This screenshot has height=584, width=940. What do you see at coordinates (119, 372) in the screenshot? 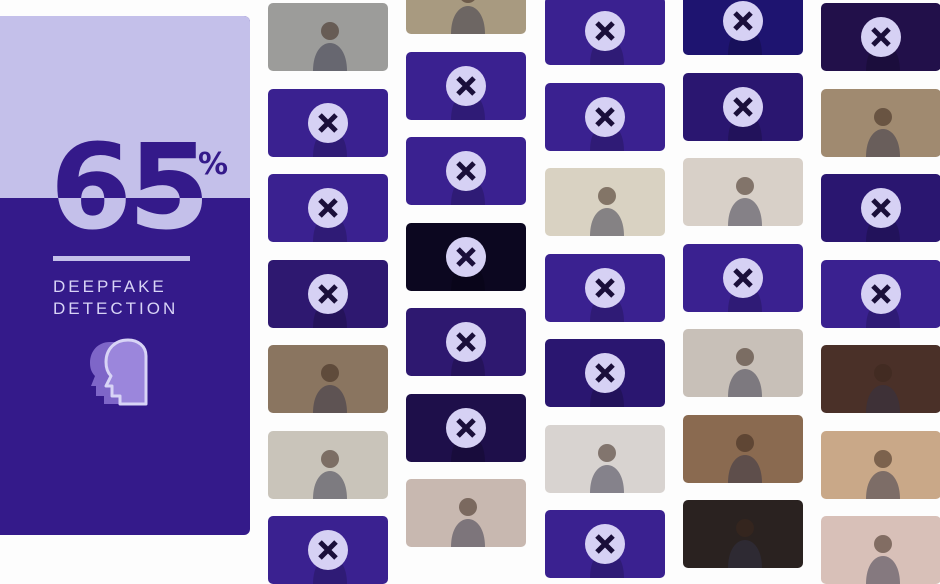
I see `head-profile-icon` at bounding box center [119, 372].